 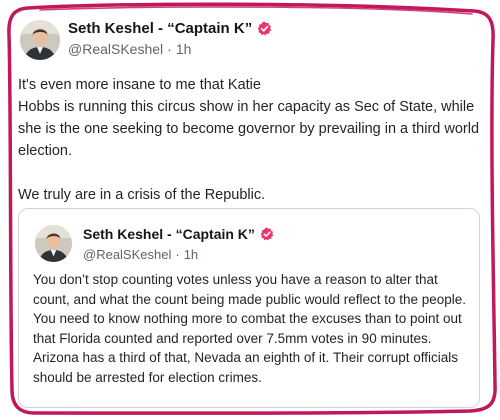 What do you see at coordinates (184, 49) in the screenshot?
I see `tweet-timestamp: 1h` at bounding box center [184, 49].